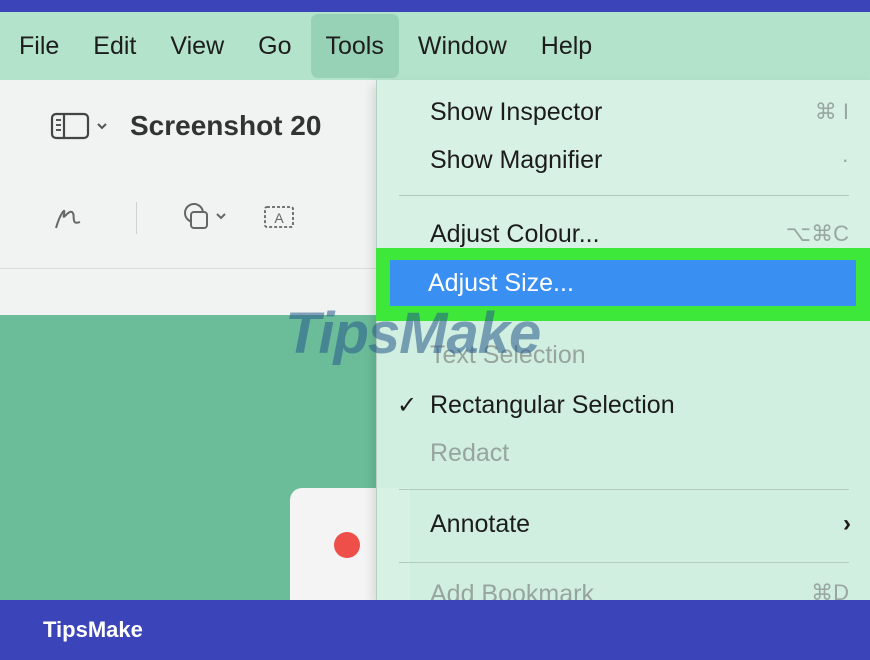 The width and height of the screenshot is (870, 660). What do you see at coordinates (93, 629) in the screenshot?
I see `footer-brand: TipsMake` at bounding box center [93, 629].